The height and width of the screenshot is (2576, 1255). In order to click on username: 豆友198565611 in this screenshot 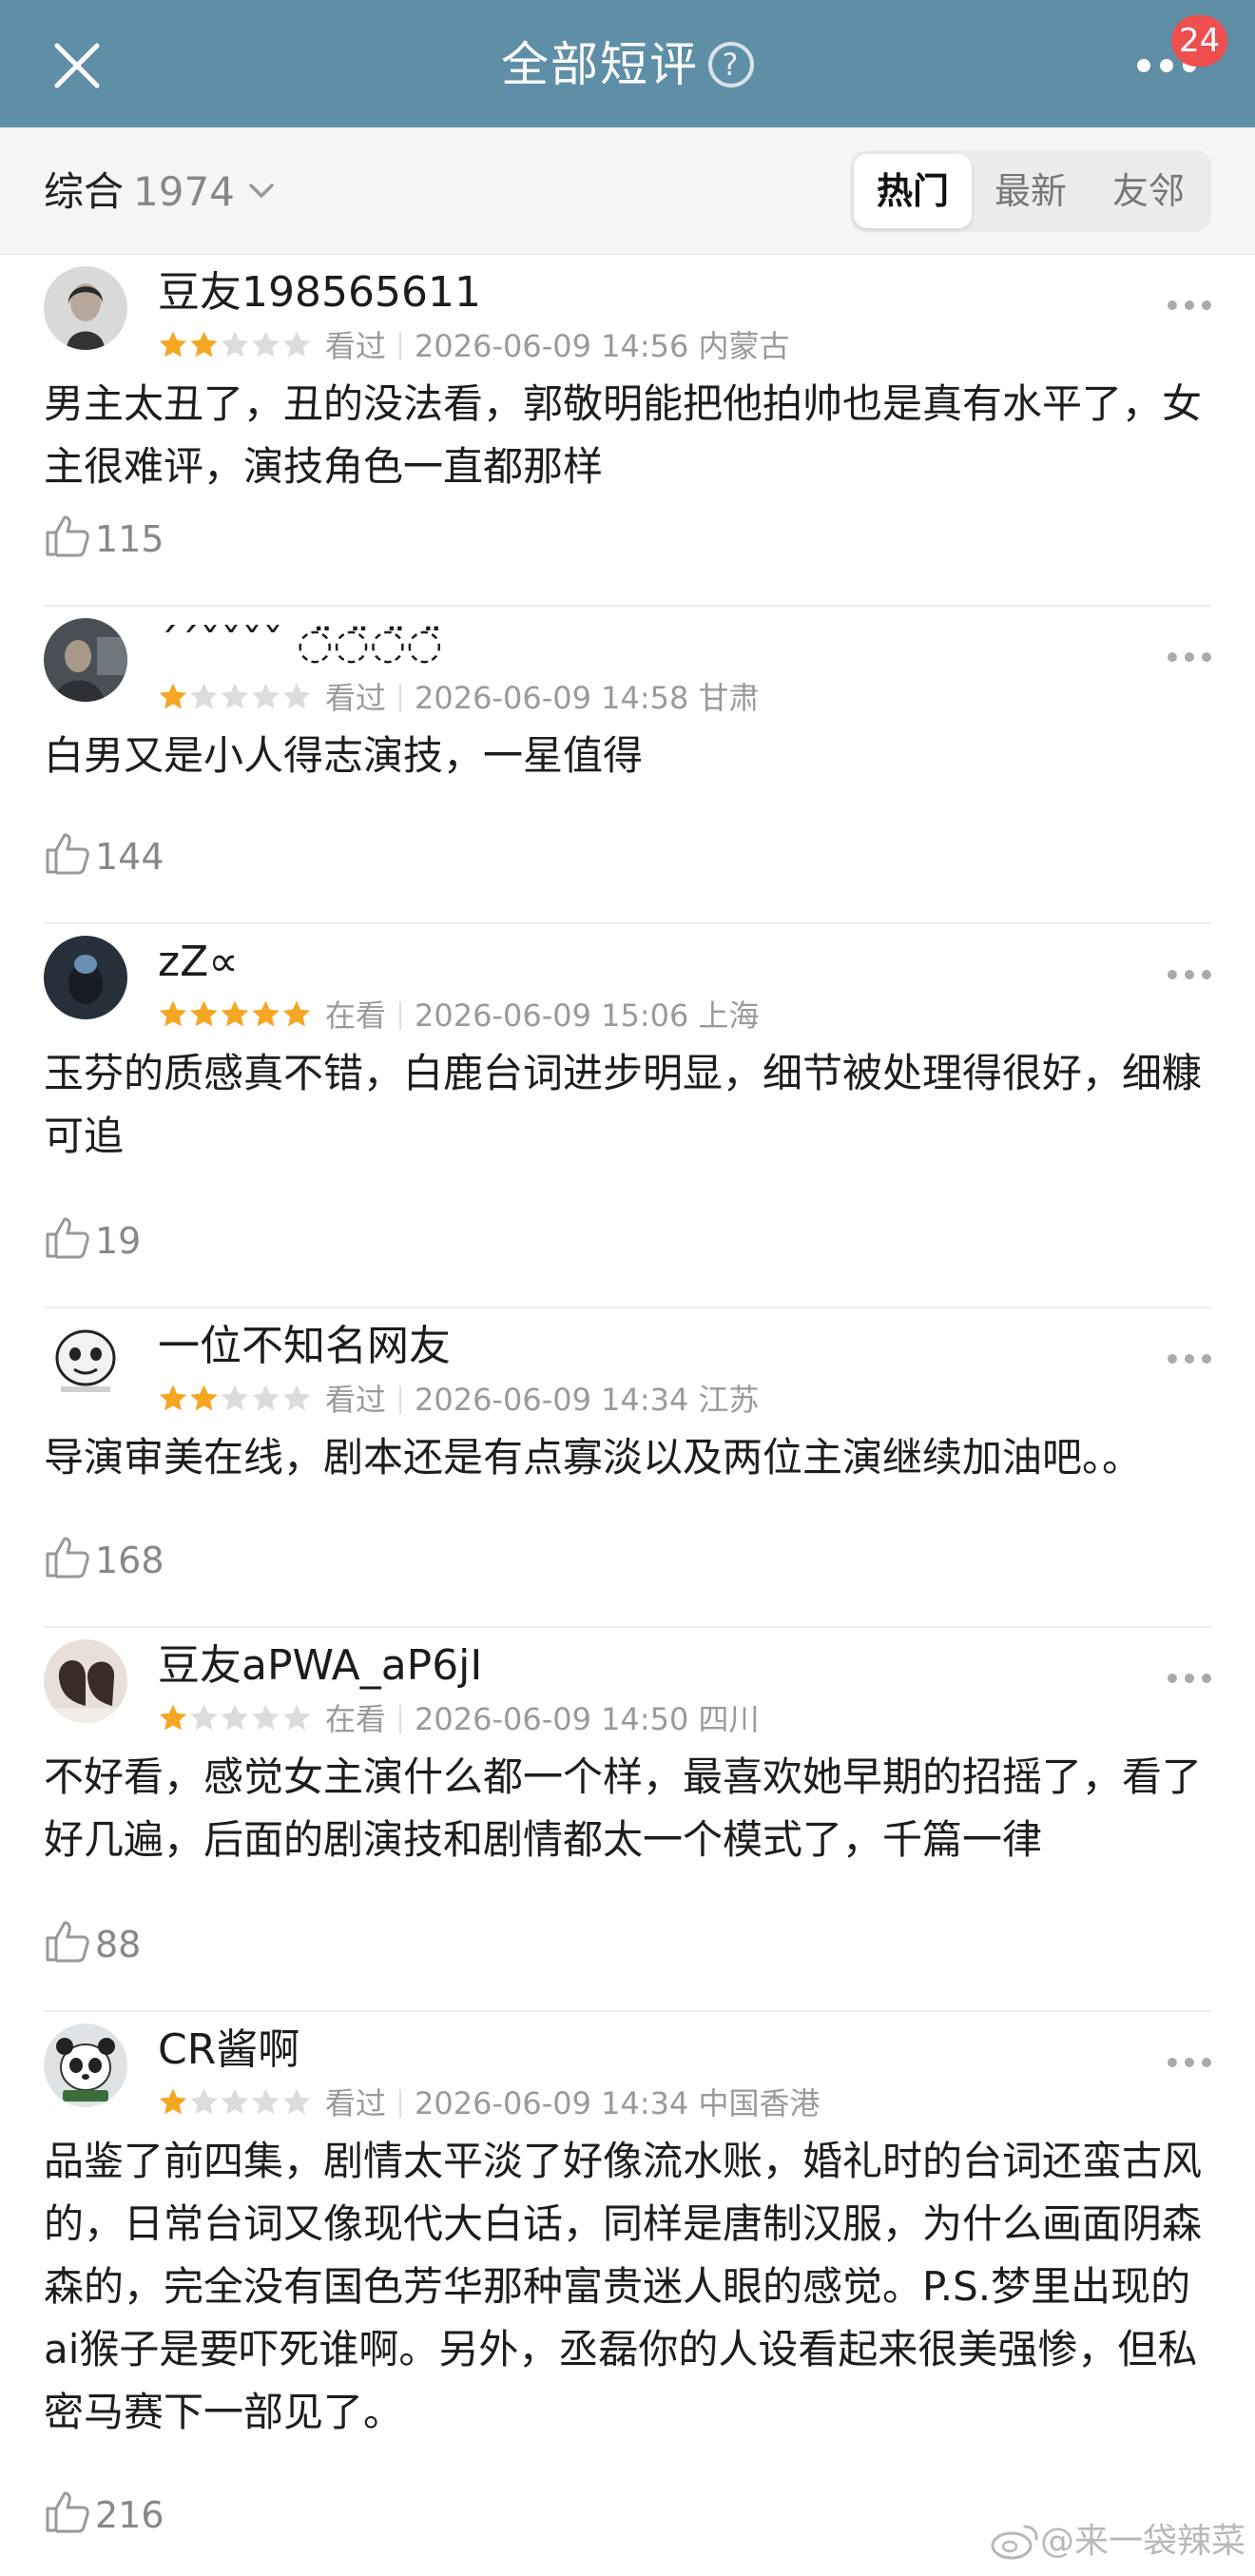, I will do `click(319, 293)`.